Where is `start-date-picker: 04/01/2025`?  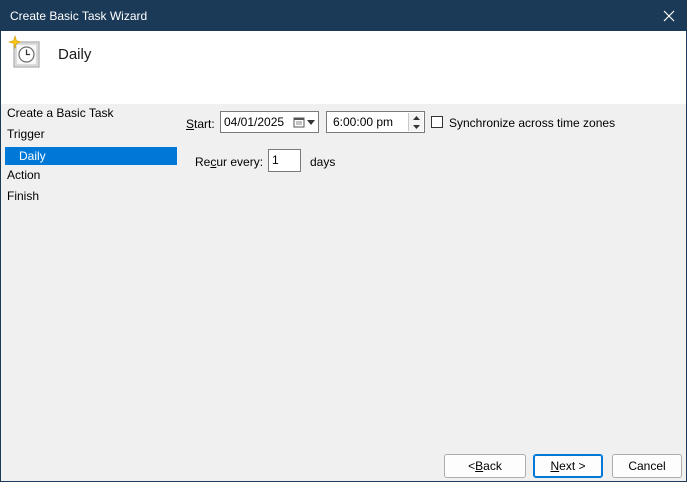
start-date-picker: 04/01/2025 is located at coordinates (269, 122).